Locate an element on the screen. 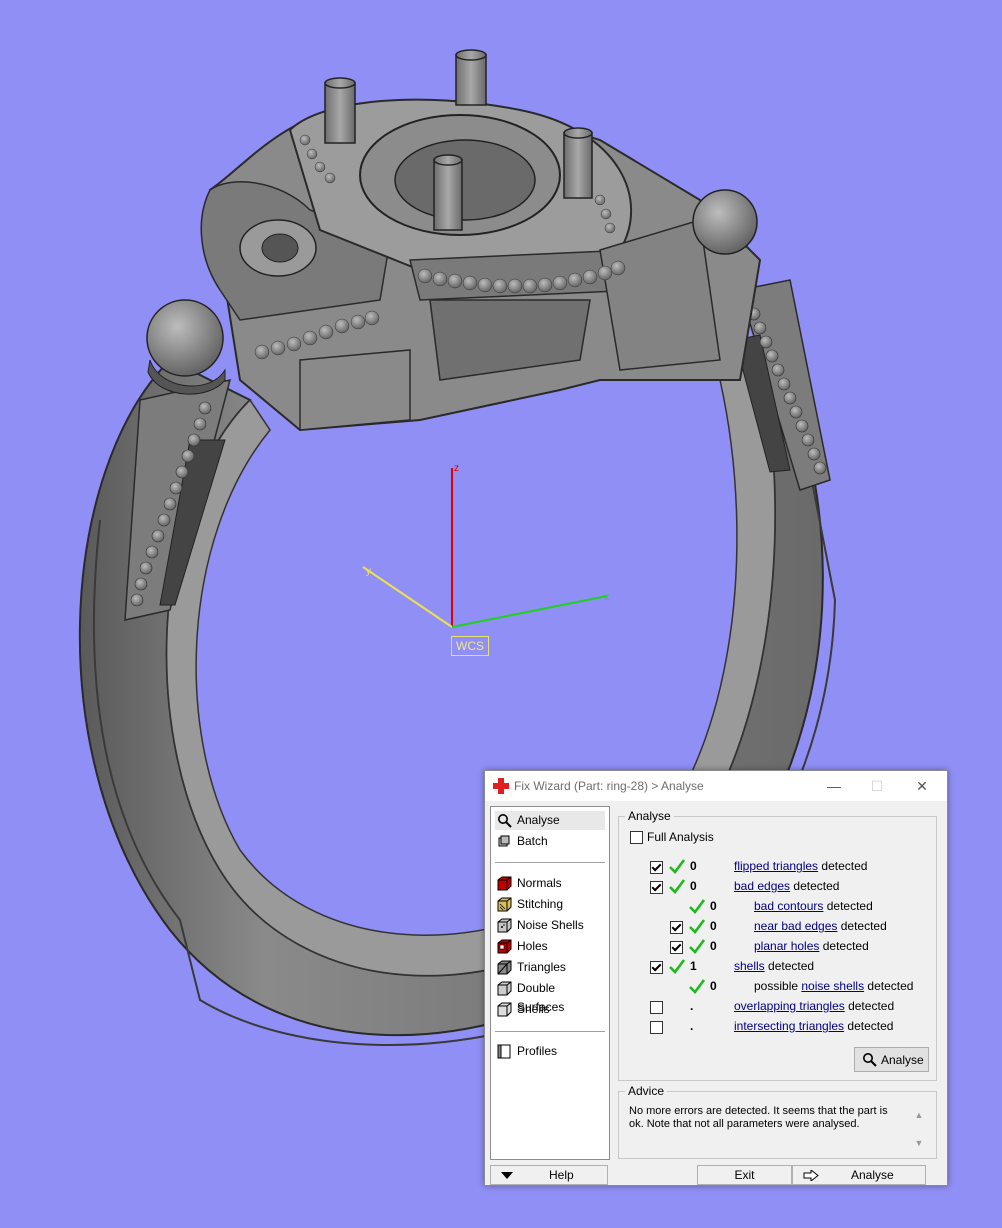  maximize-button: ☐ is located at coordinates (877, 786).